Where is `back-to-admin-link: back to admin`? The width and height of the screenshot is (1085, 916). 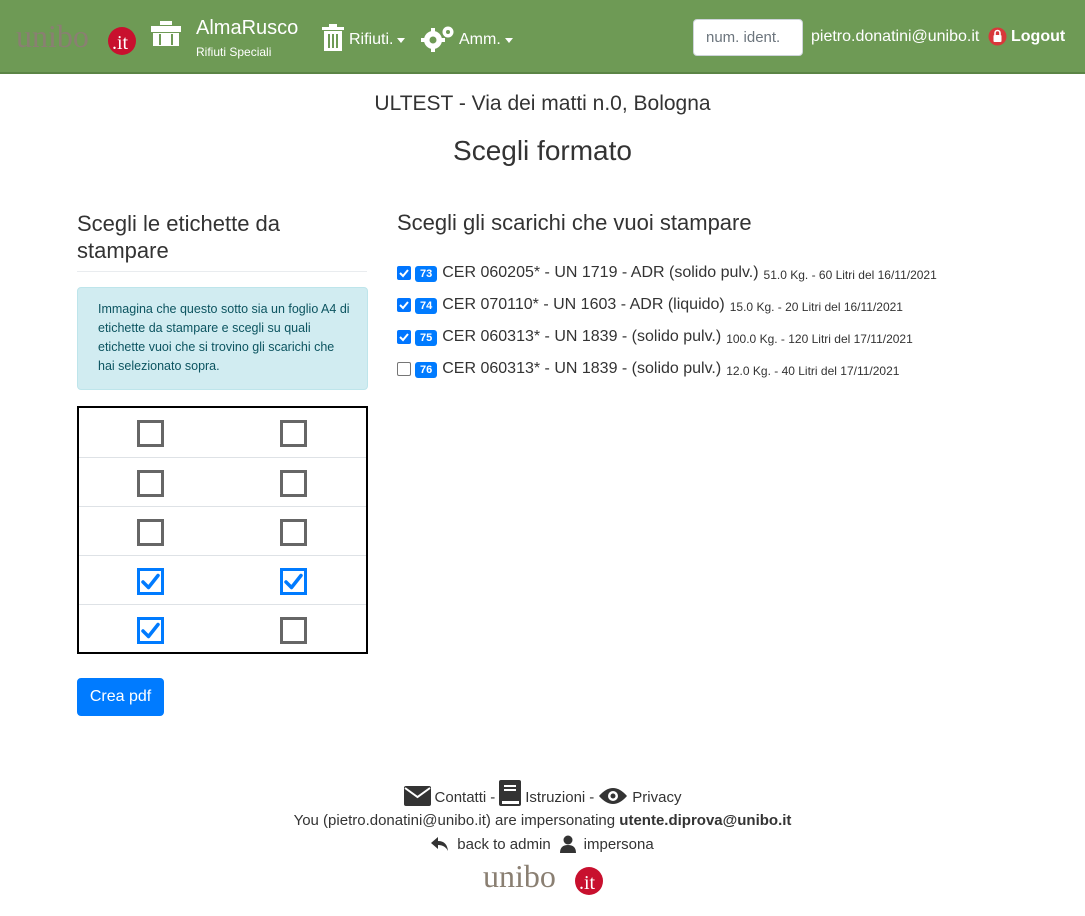
back-to-admin-link: back to admin is located at coordinates (491, 844).